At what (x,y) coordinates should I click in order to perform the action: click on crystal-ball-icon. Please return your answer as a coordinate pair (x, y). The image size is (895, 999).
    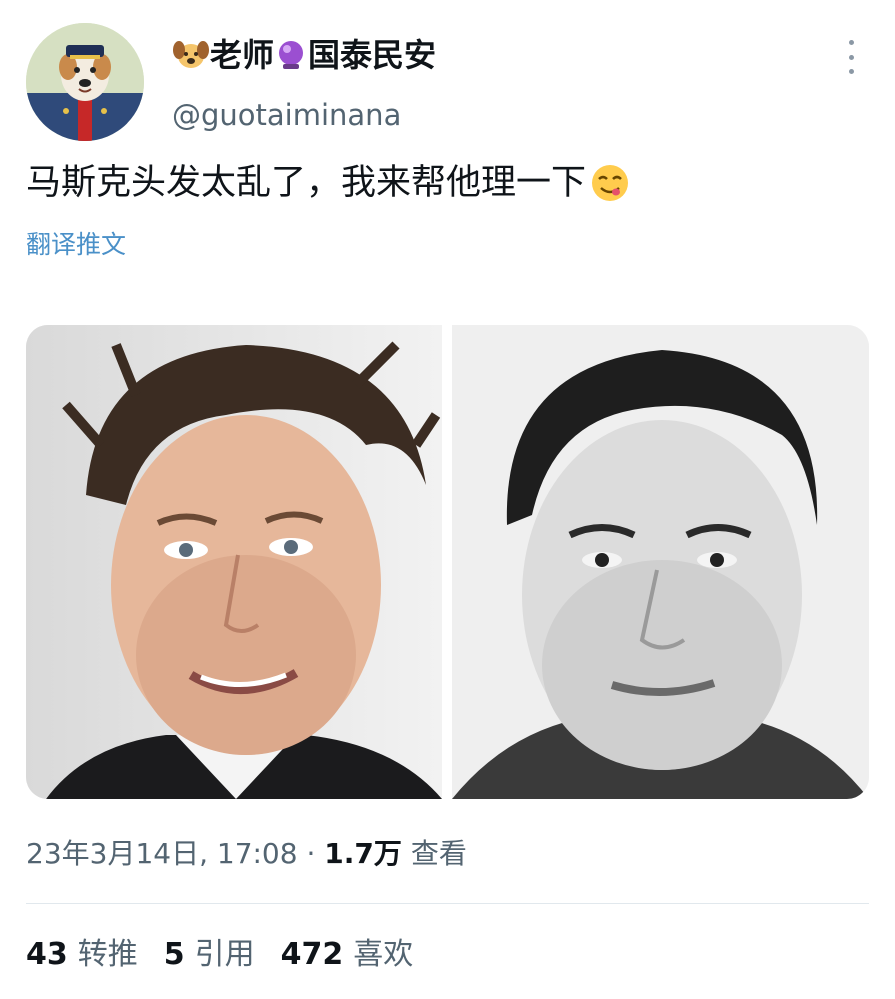
    Looking at the image, I should click on (291, 55).